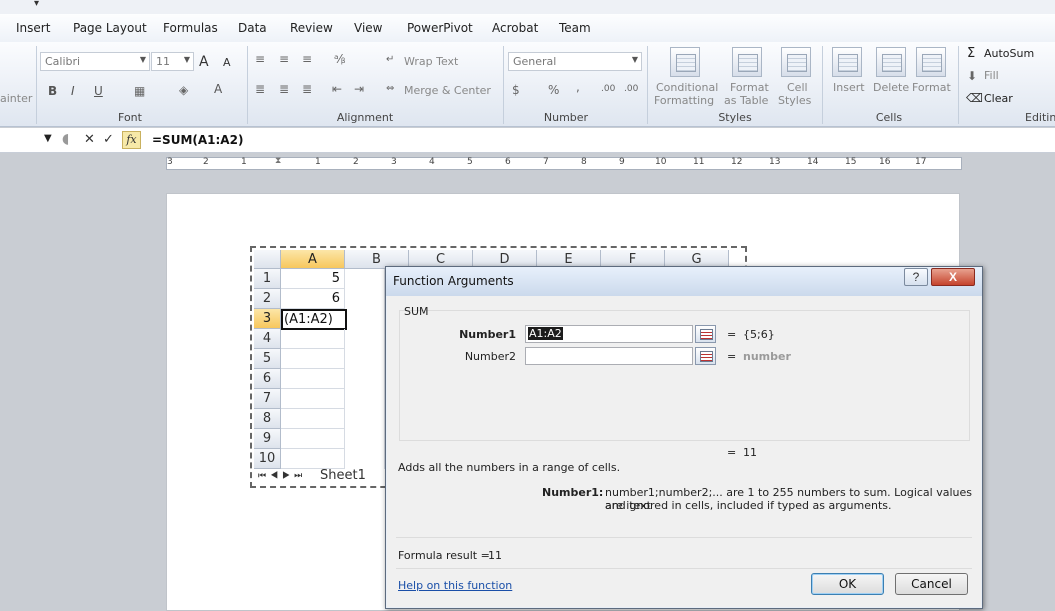 The width and height of the screenshot is (1055, 611). Describe the element at coordinates (608, 89) in the screenshot. I see `increase-decimal-button: .00` at that location.